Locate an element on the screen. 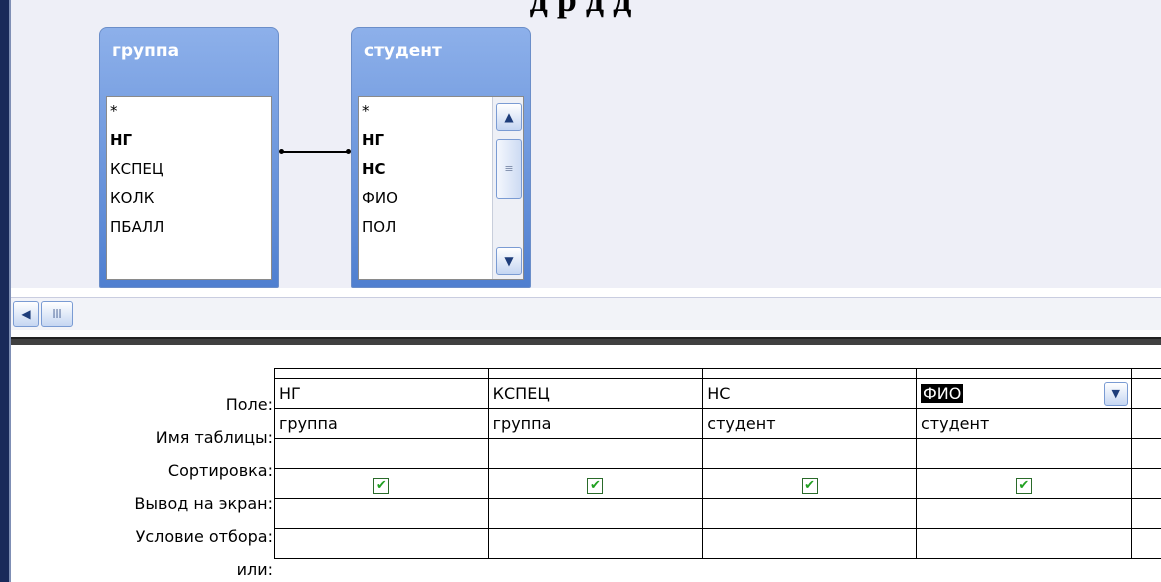 Image resolution: width=1161 pixels, height=582 pixels. row-label-sort: Сортировка: is located at coordinates (220, 470).